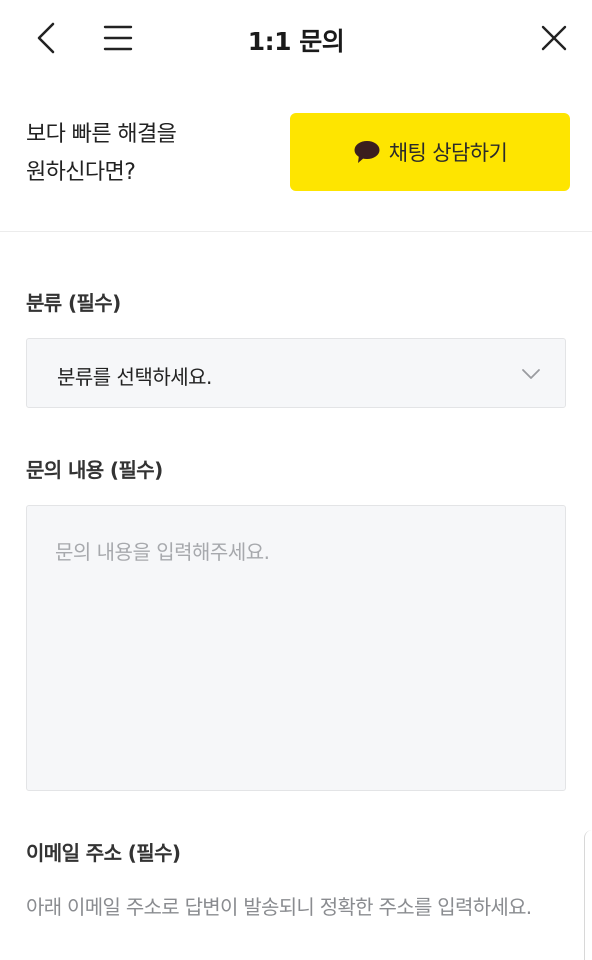 The image size is (592, 960). I want to click on speech-bubble-icon, so click(367, 152).